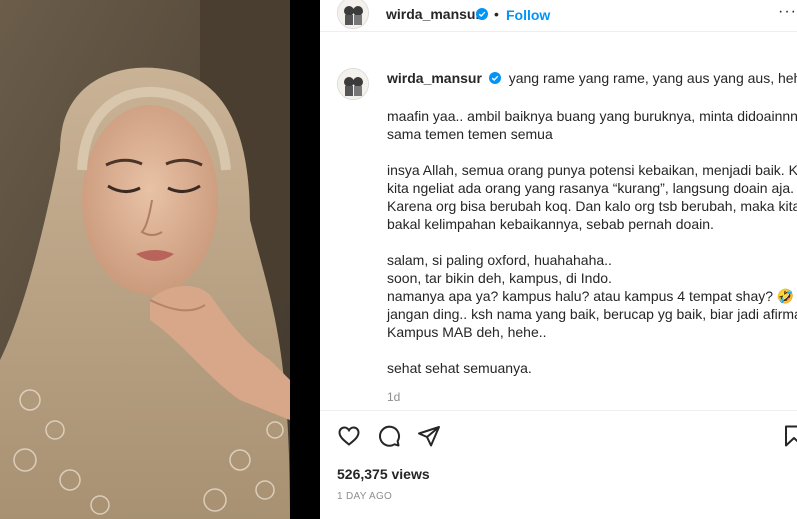  Describe the element at coordinates (364, 496) in the screenshot. I see `post-date: 1 DAY AGO` at that location.